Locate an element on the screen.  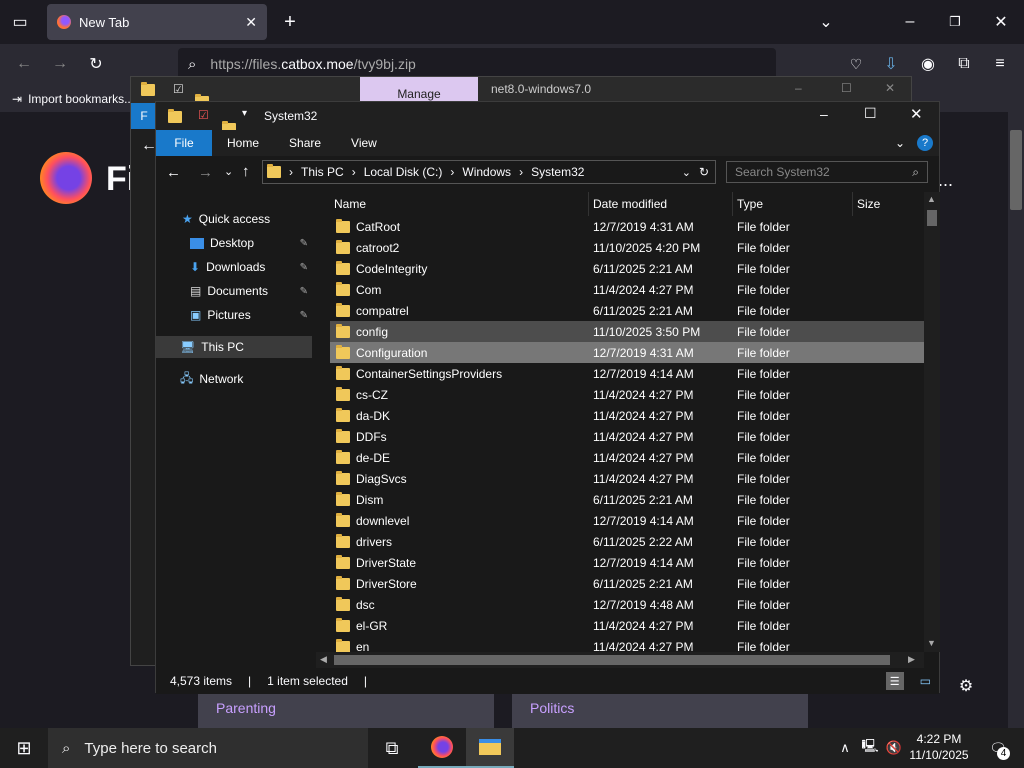
recent-locations-icon: ⌄ is located at coordinates (228, 171).